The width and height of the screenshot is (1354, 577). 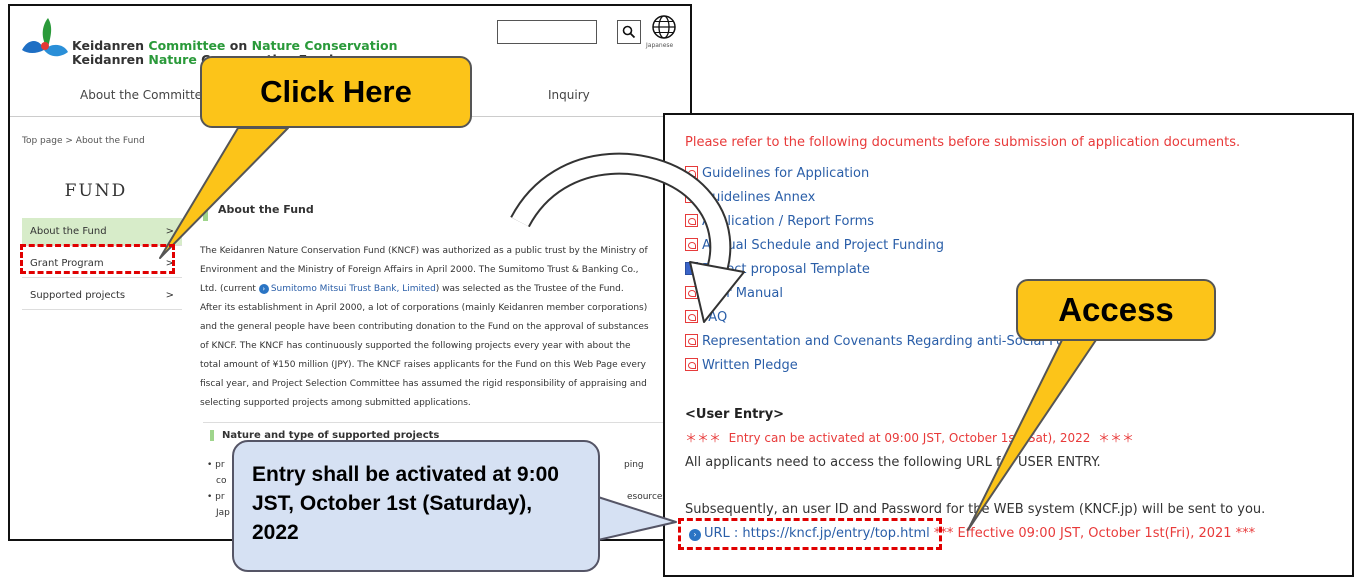 What do you see at coordinates (810, 534) in the screenshot?
I see `highlight-entry-url` at bounding box center [810, 534].